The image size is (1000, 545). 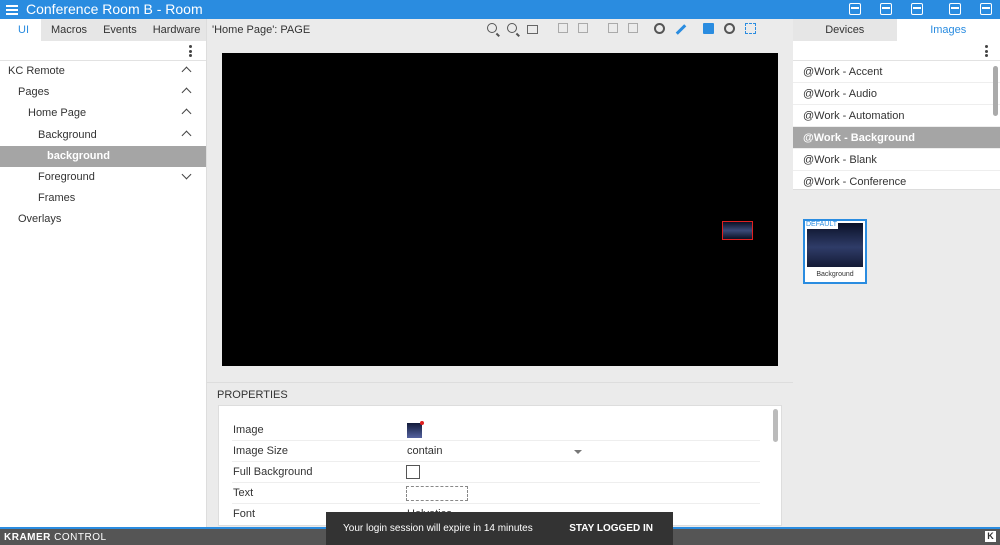 I want to click on selected-background-image, so click(x=737, y=230).